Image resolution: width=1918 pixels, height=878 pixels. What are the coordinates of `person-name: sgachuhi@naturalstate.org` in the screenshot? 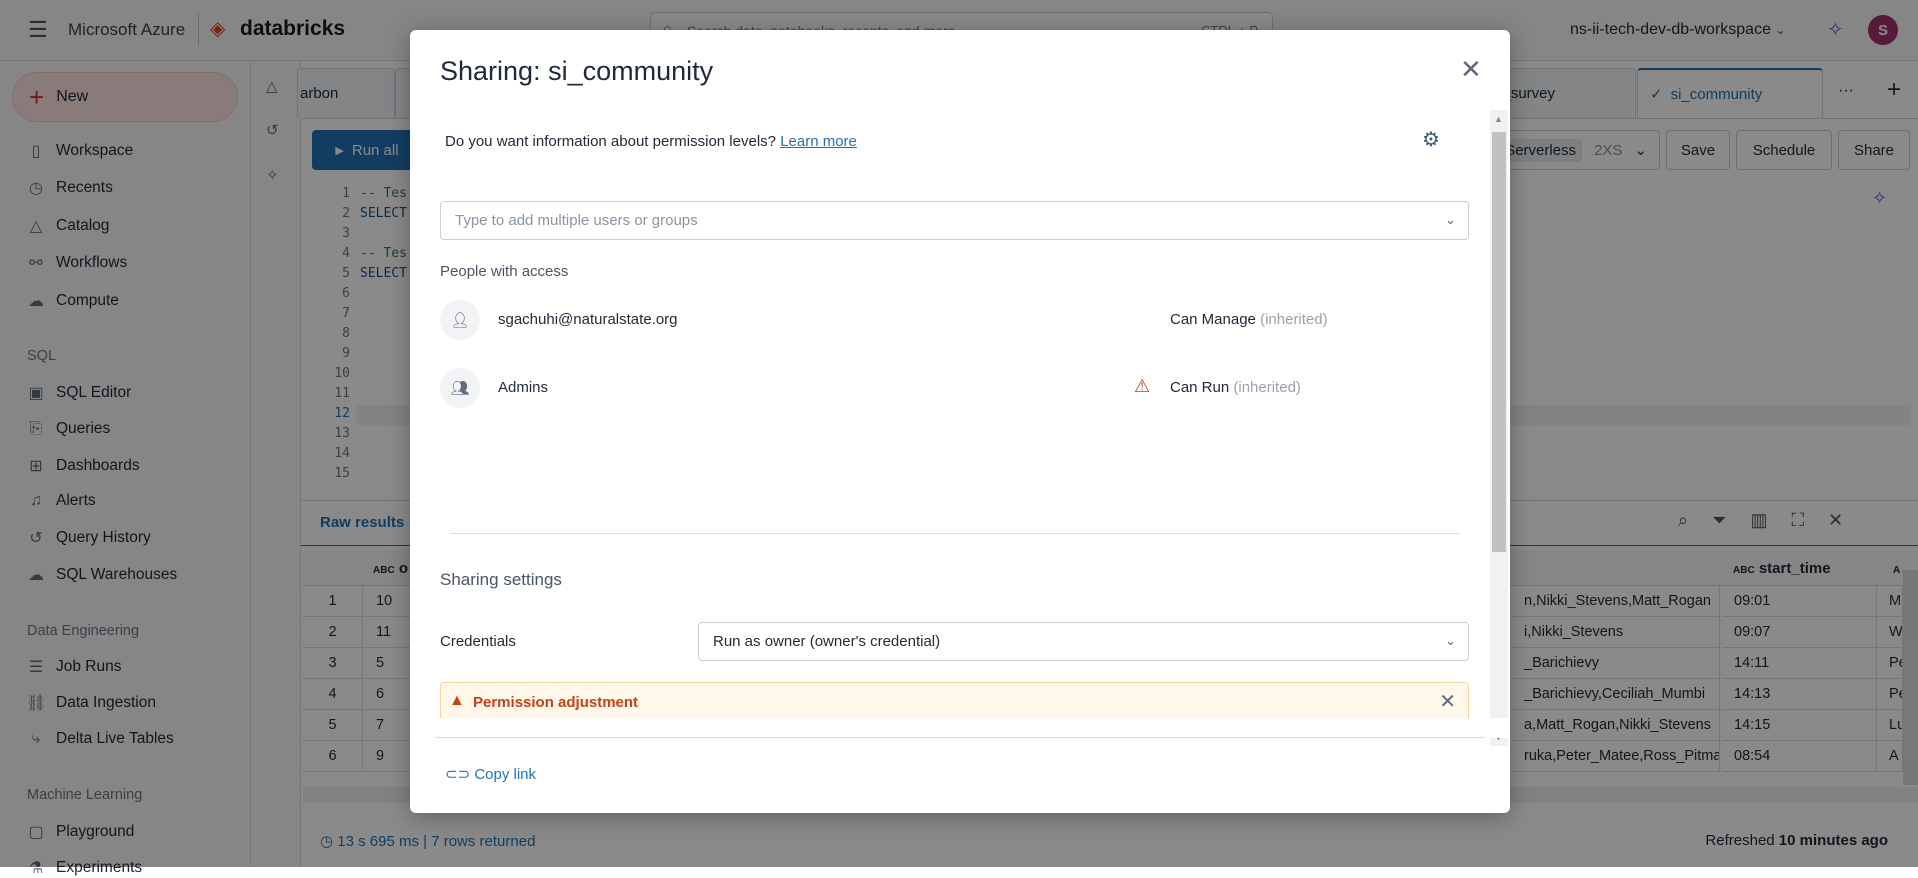 It's located at (588, 319).